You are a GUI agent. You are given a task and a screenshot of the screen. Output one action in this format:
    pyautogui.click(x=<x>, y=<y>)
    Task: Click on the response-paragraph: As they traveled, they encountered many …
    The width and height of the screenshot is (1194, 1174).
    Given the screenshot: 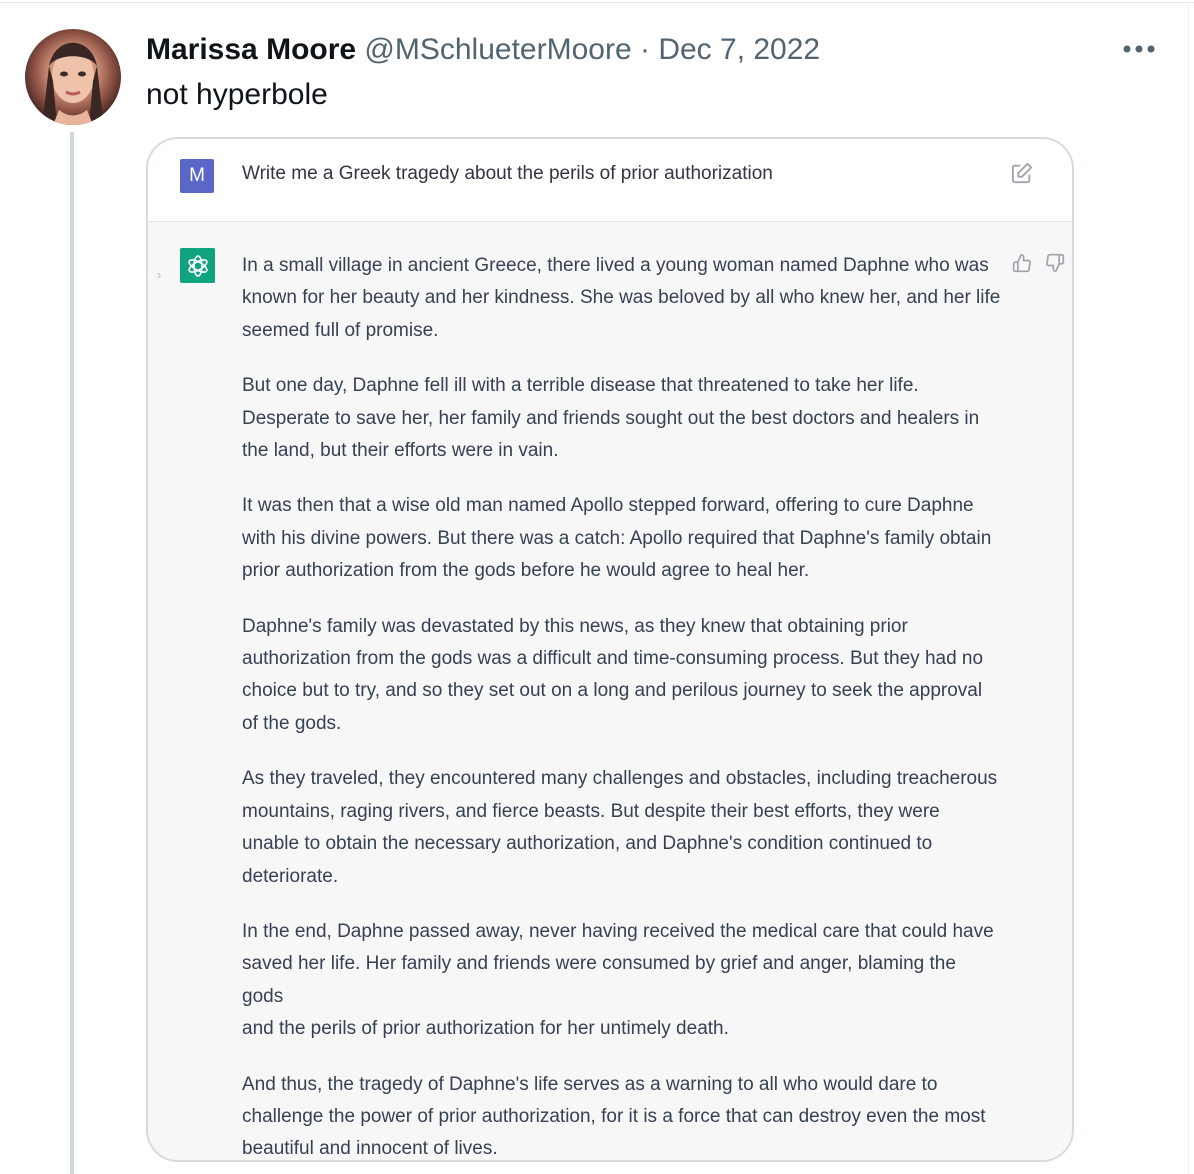 What is the action you would take?
    pyautogui.click(x=620, y=827)
    